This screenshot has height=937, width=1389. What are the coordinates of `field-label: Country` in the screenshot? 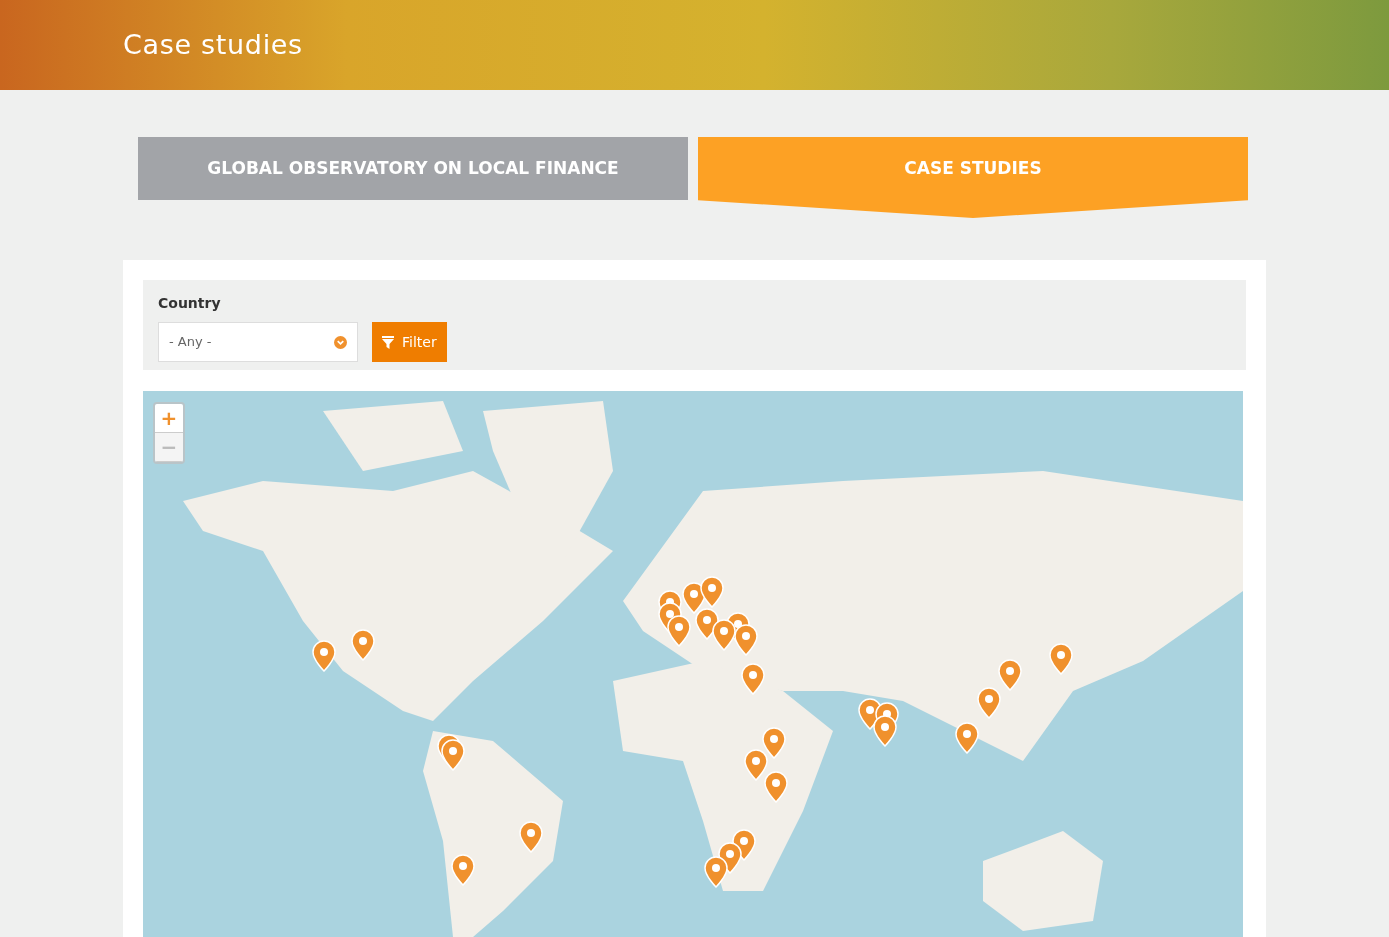 It's located at (190, 303).